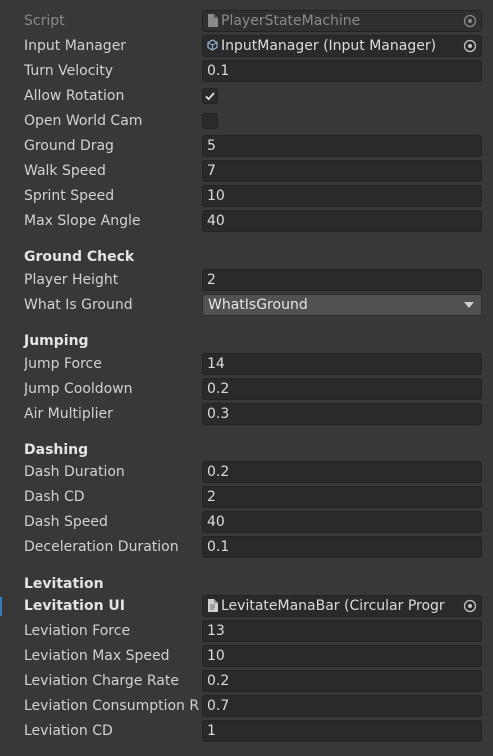 The height and width of the screenshot is (756, 493). I want to click on sprint-speed-field: 10, so click(342, 196).